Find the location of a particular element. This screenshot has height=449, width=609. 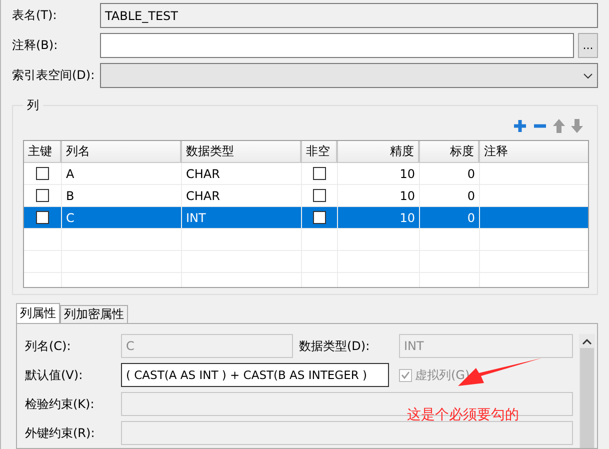

column-header: 标度 is located at coordinates (450, 152).